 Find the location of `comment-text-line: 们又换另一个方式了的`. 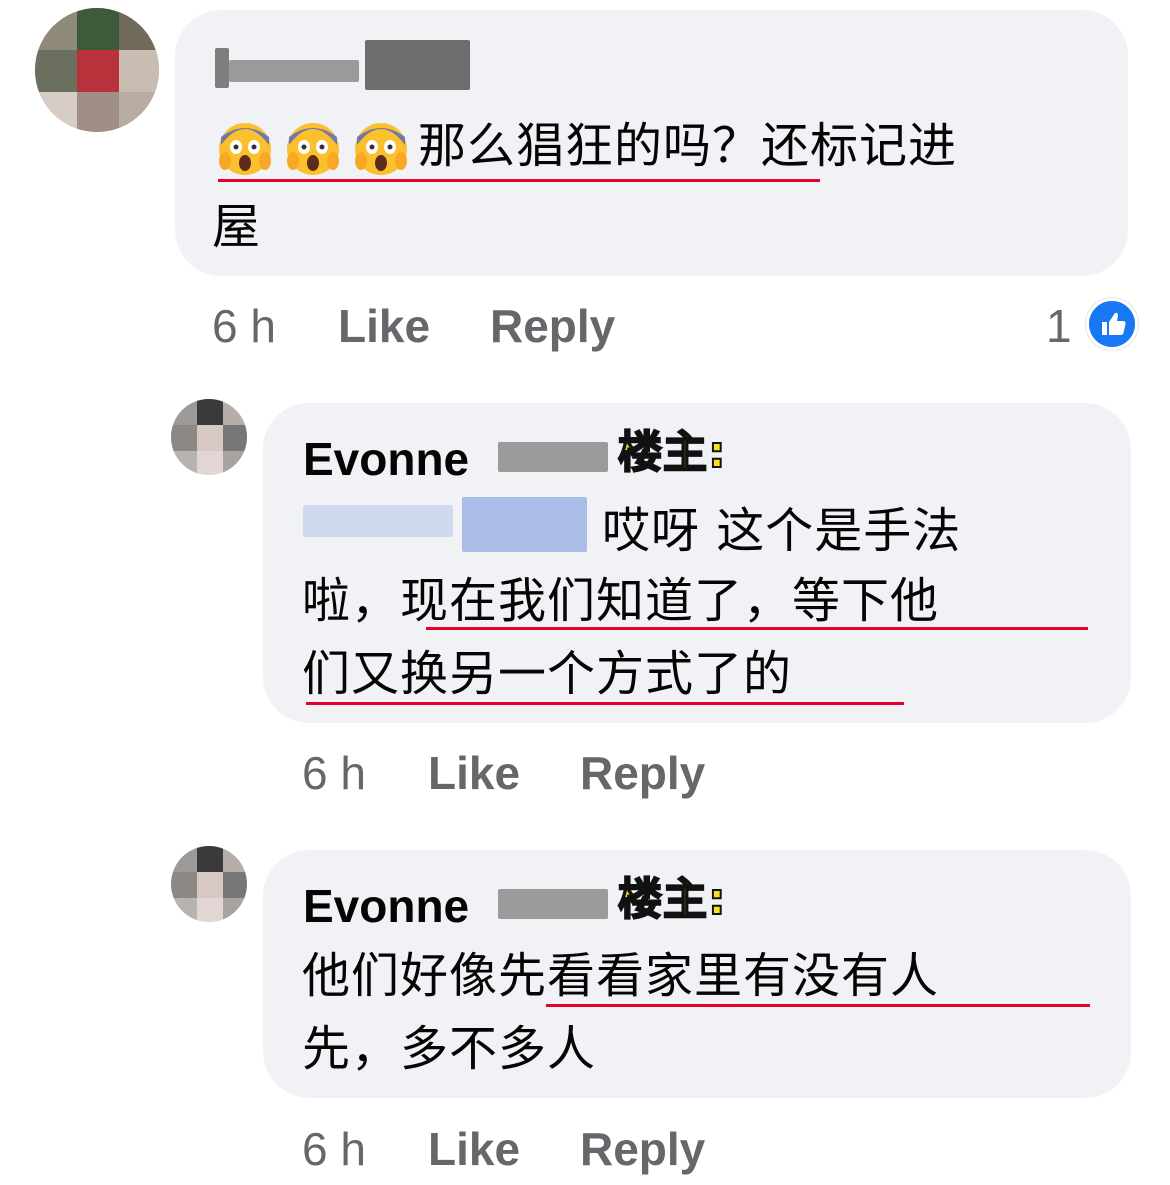

comment-text-line: 们又换另一个方式了的 is located at coordinates (547, 674).